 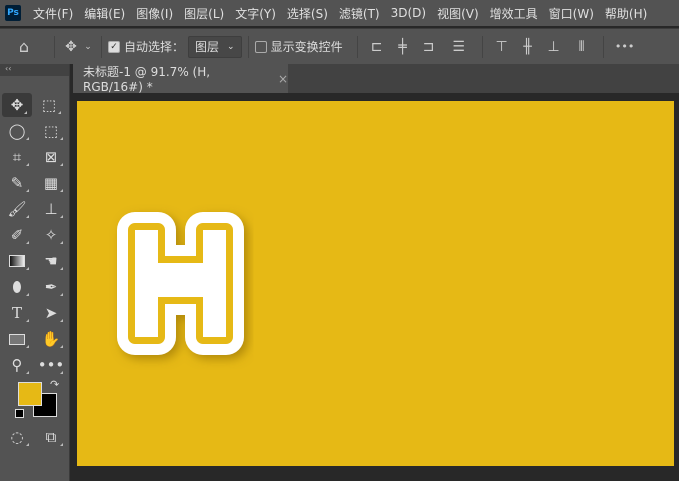 What do you see at coordinates (104, 13) in the screenshot?
I see `menu-edit: 编辑(E)` at bounding box center [104, 13].